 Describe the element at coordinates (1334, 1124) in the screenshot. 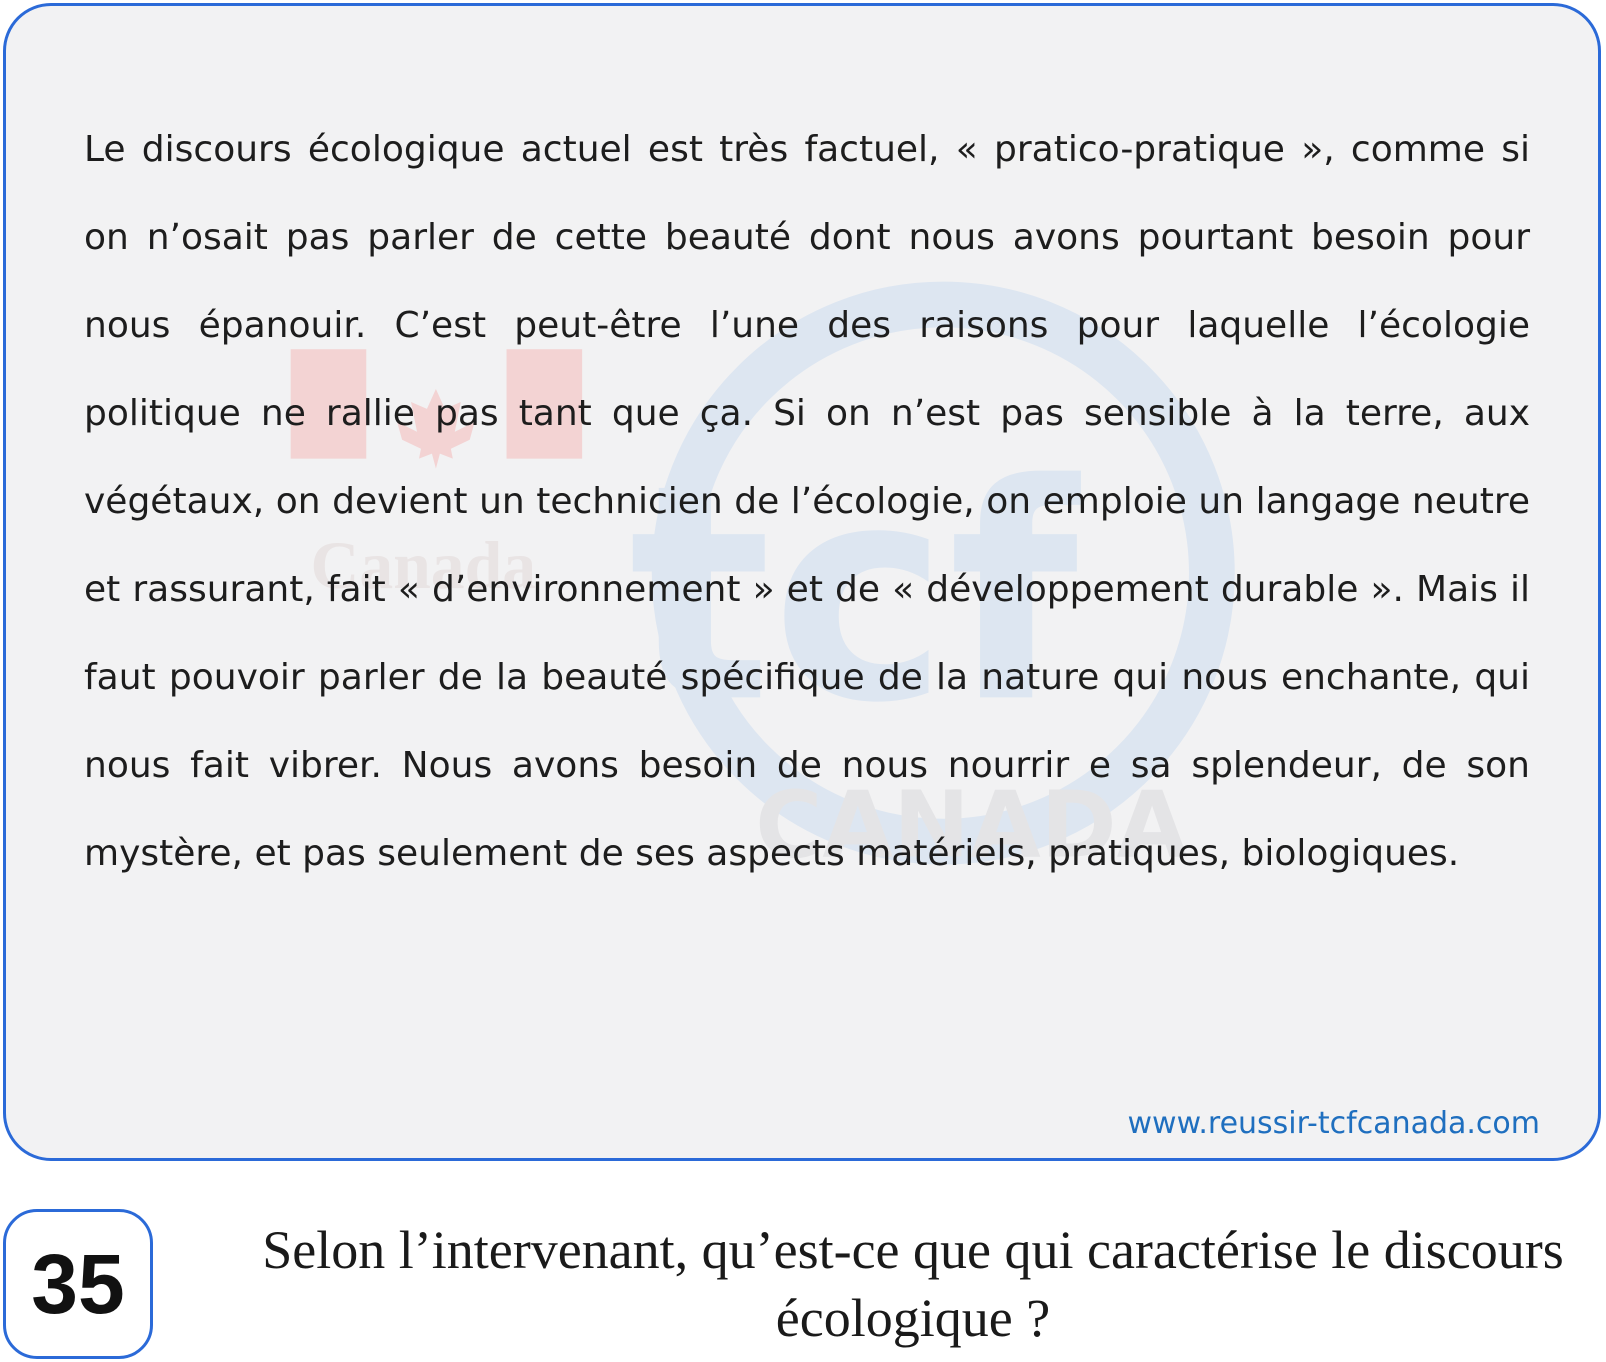

I see `source-url: www.reussir-tcfcanada.com` at that location.